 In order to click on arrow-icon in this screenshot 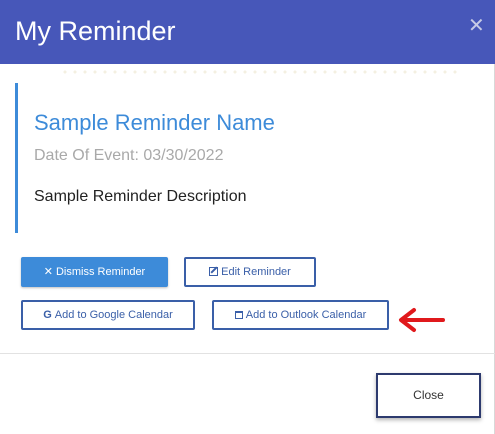, I will do `click(422, 320)`.